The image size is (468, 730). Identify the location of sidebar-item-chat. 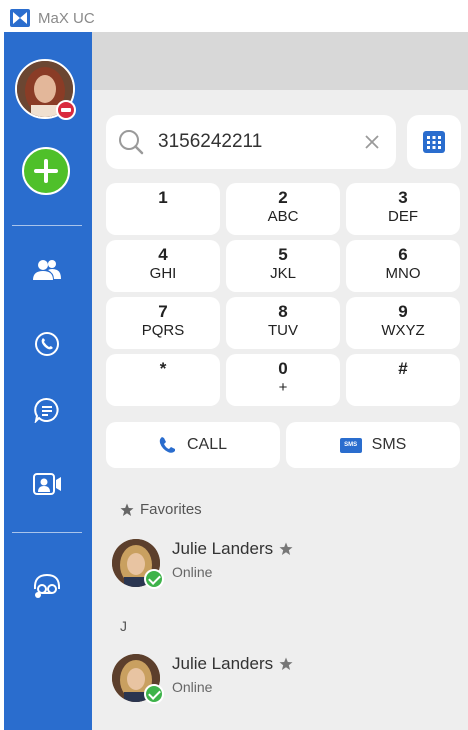
(47, 410).